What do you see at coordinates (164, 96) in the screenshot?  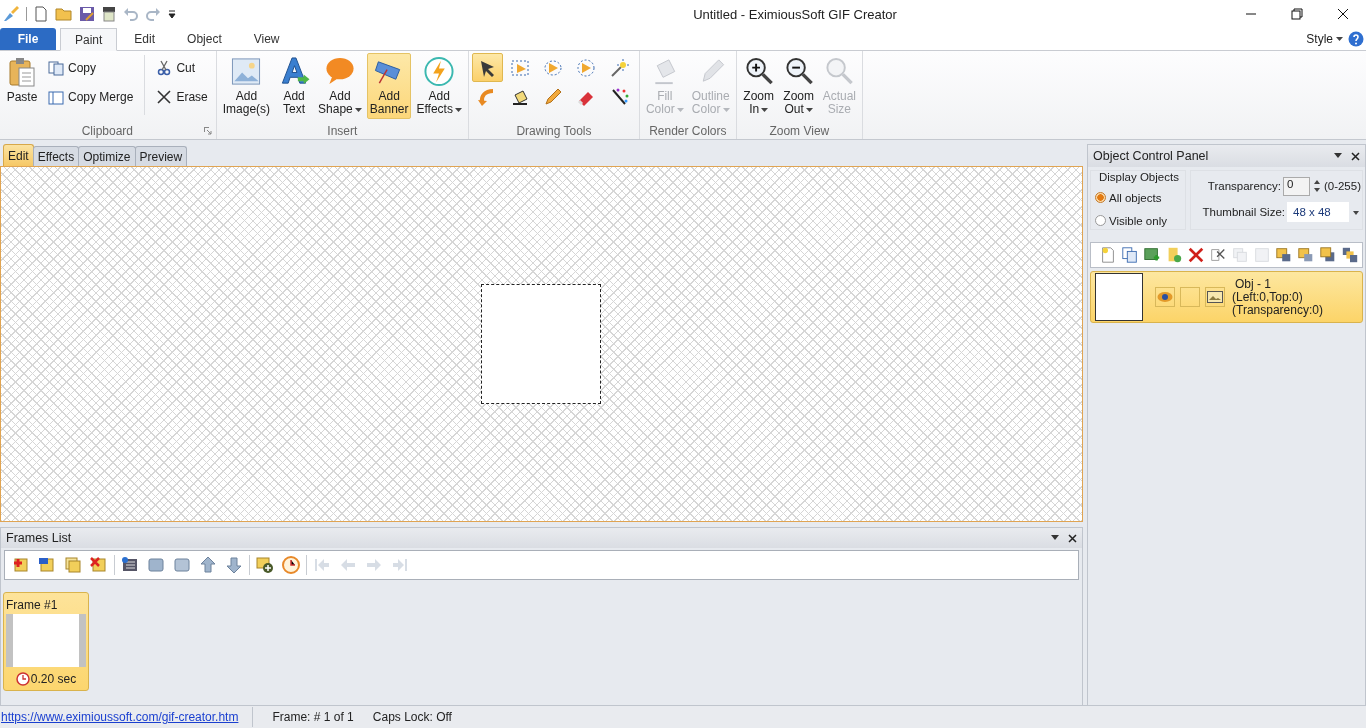 I see `x-icon` at bounding box center [164, 96].